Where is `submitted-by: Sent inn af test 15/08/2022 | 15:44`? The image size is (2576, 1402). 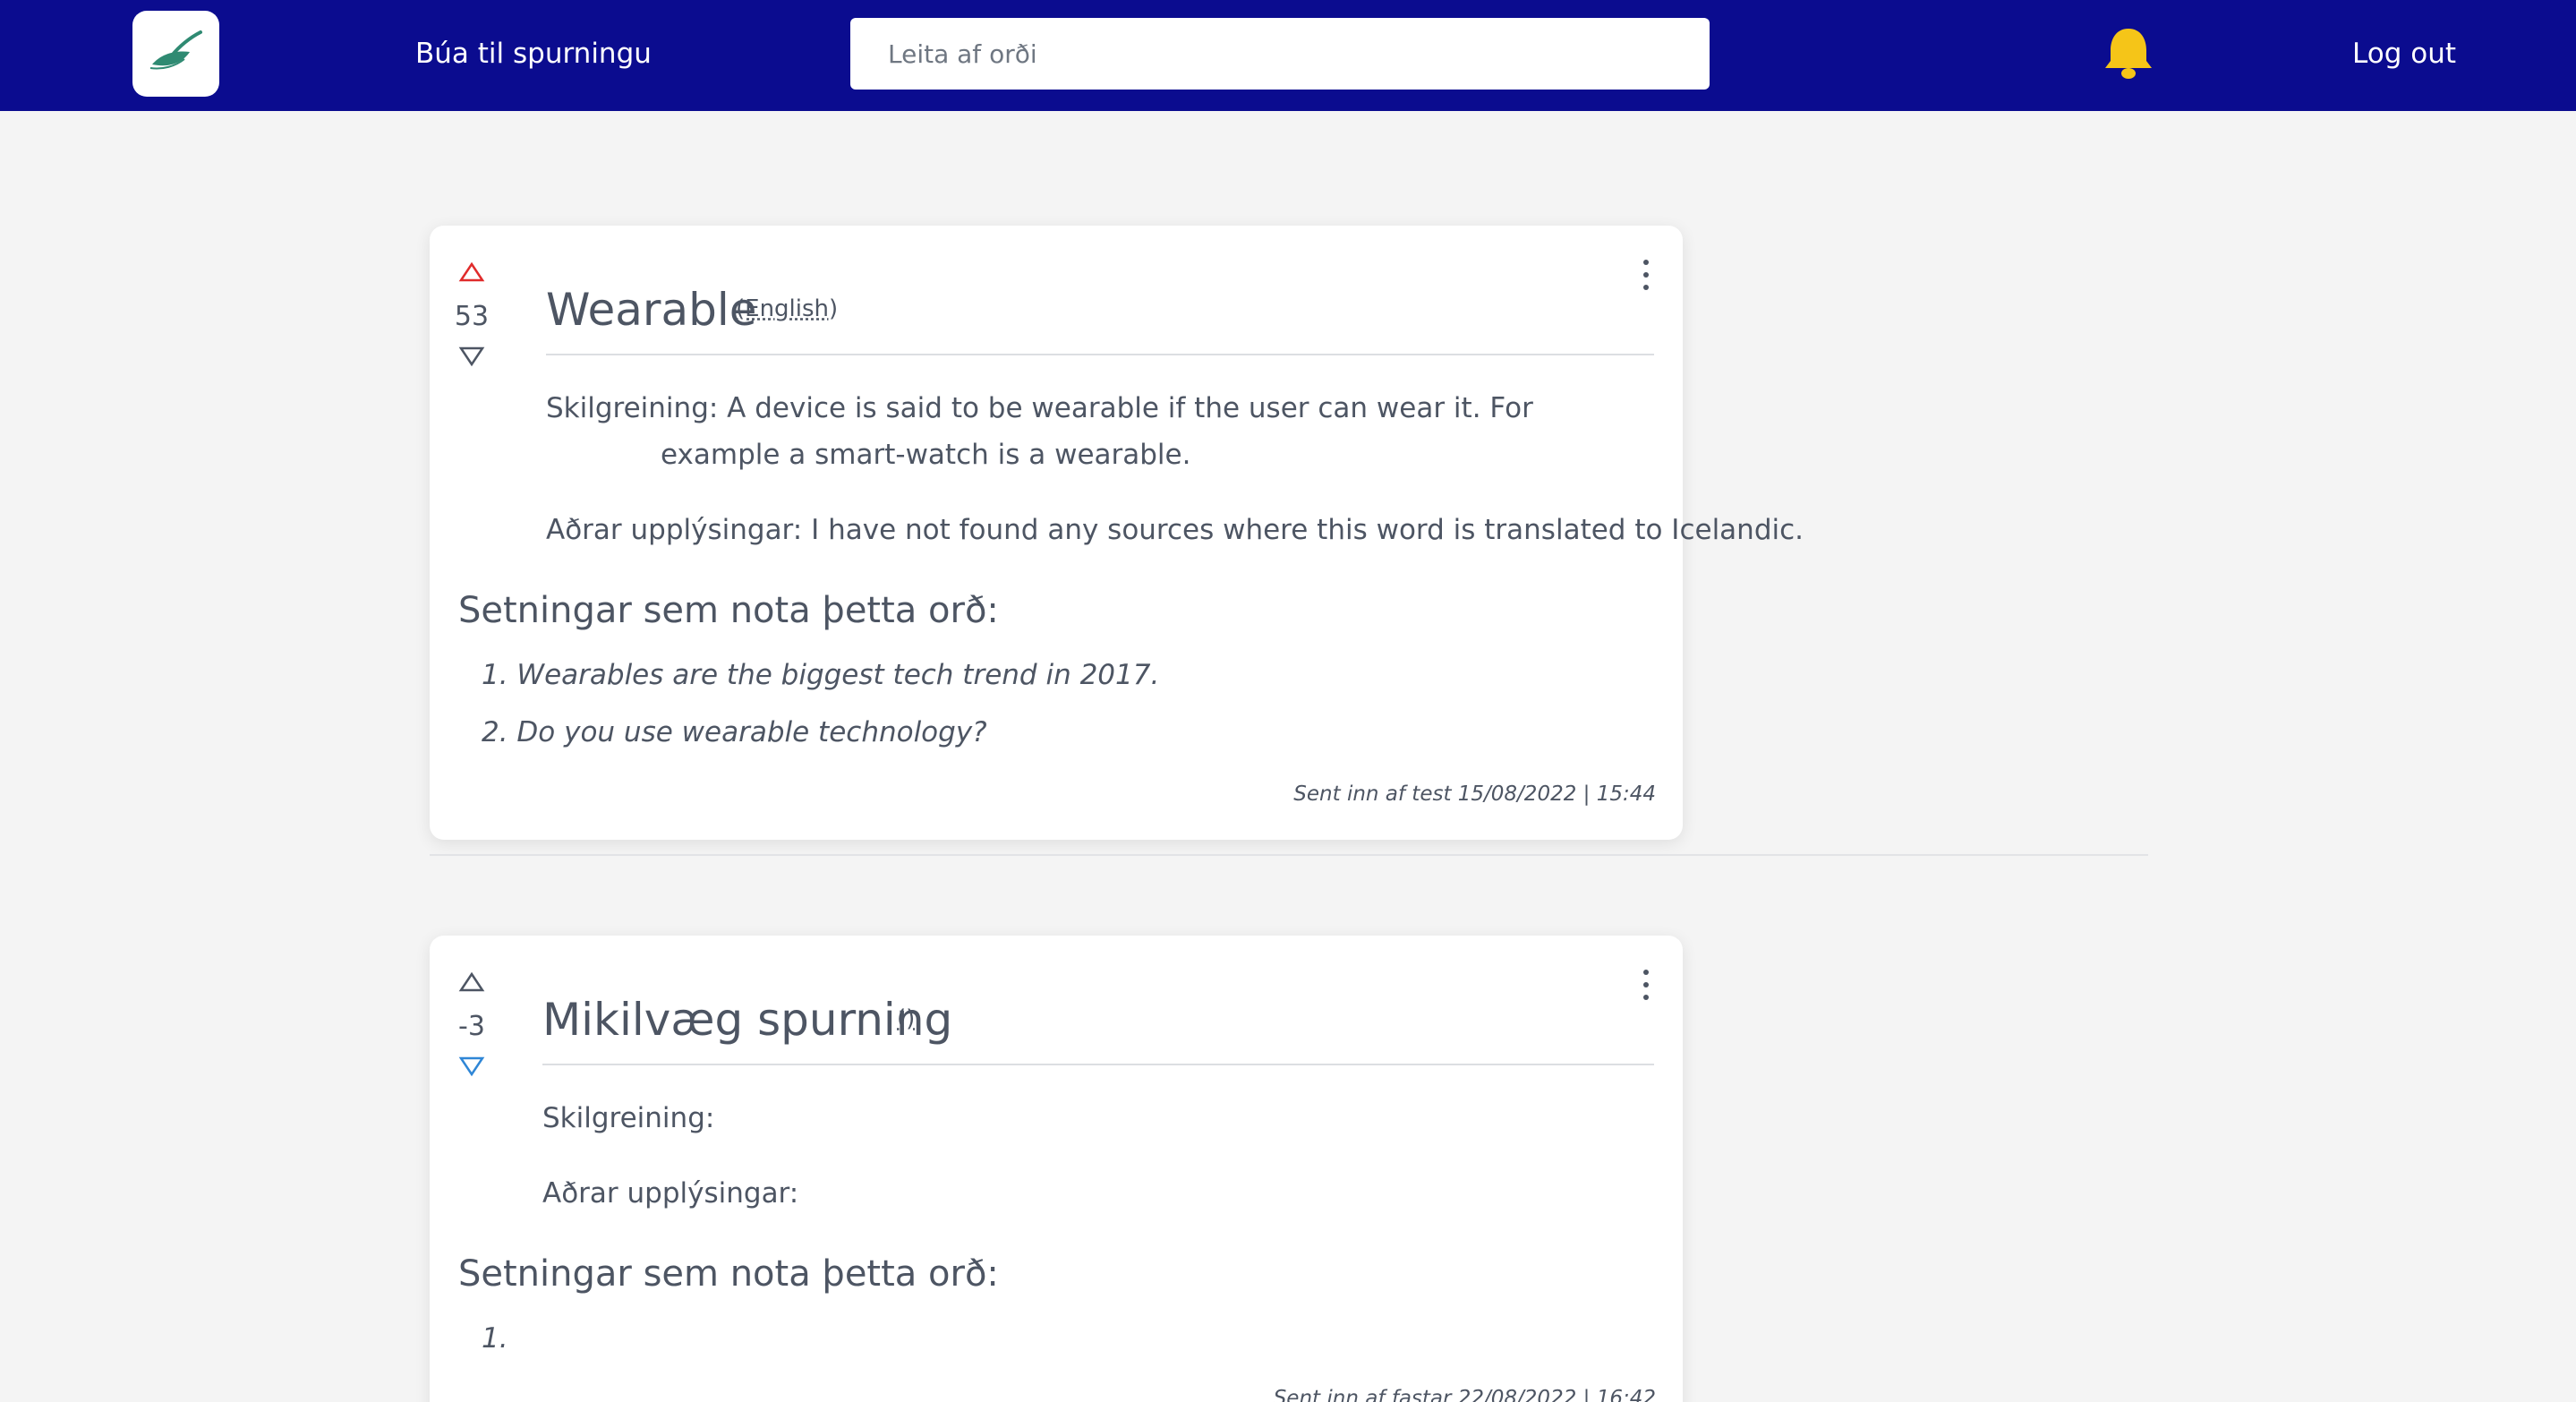 submitted-by: Sent inn af test 15/08/2022 | 15:44 is located at coordinates (1474, 794).